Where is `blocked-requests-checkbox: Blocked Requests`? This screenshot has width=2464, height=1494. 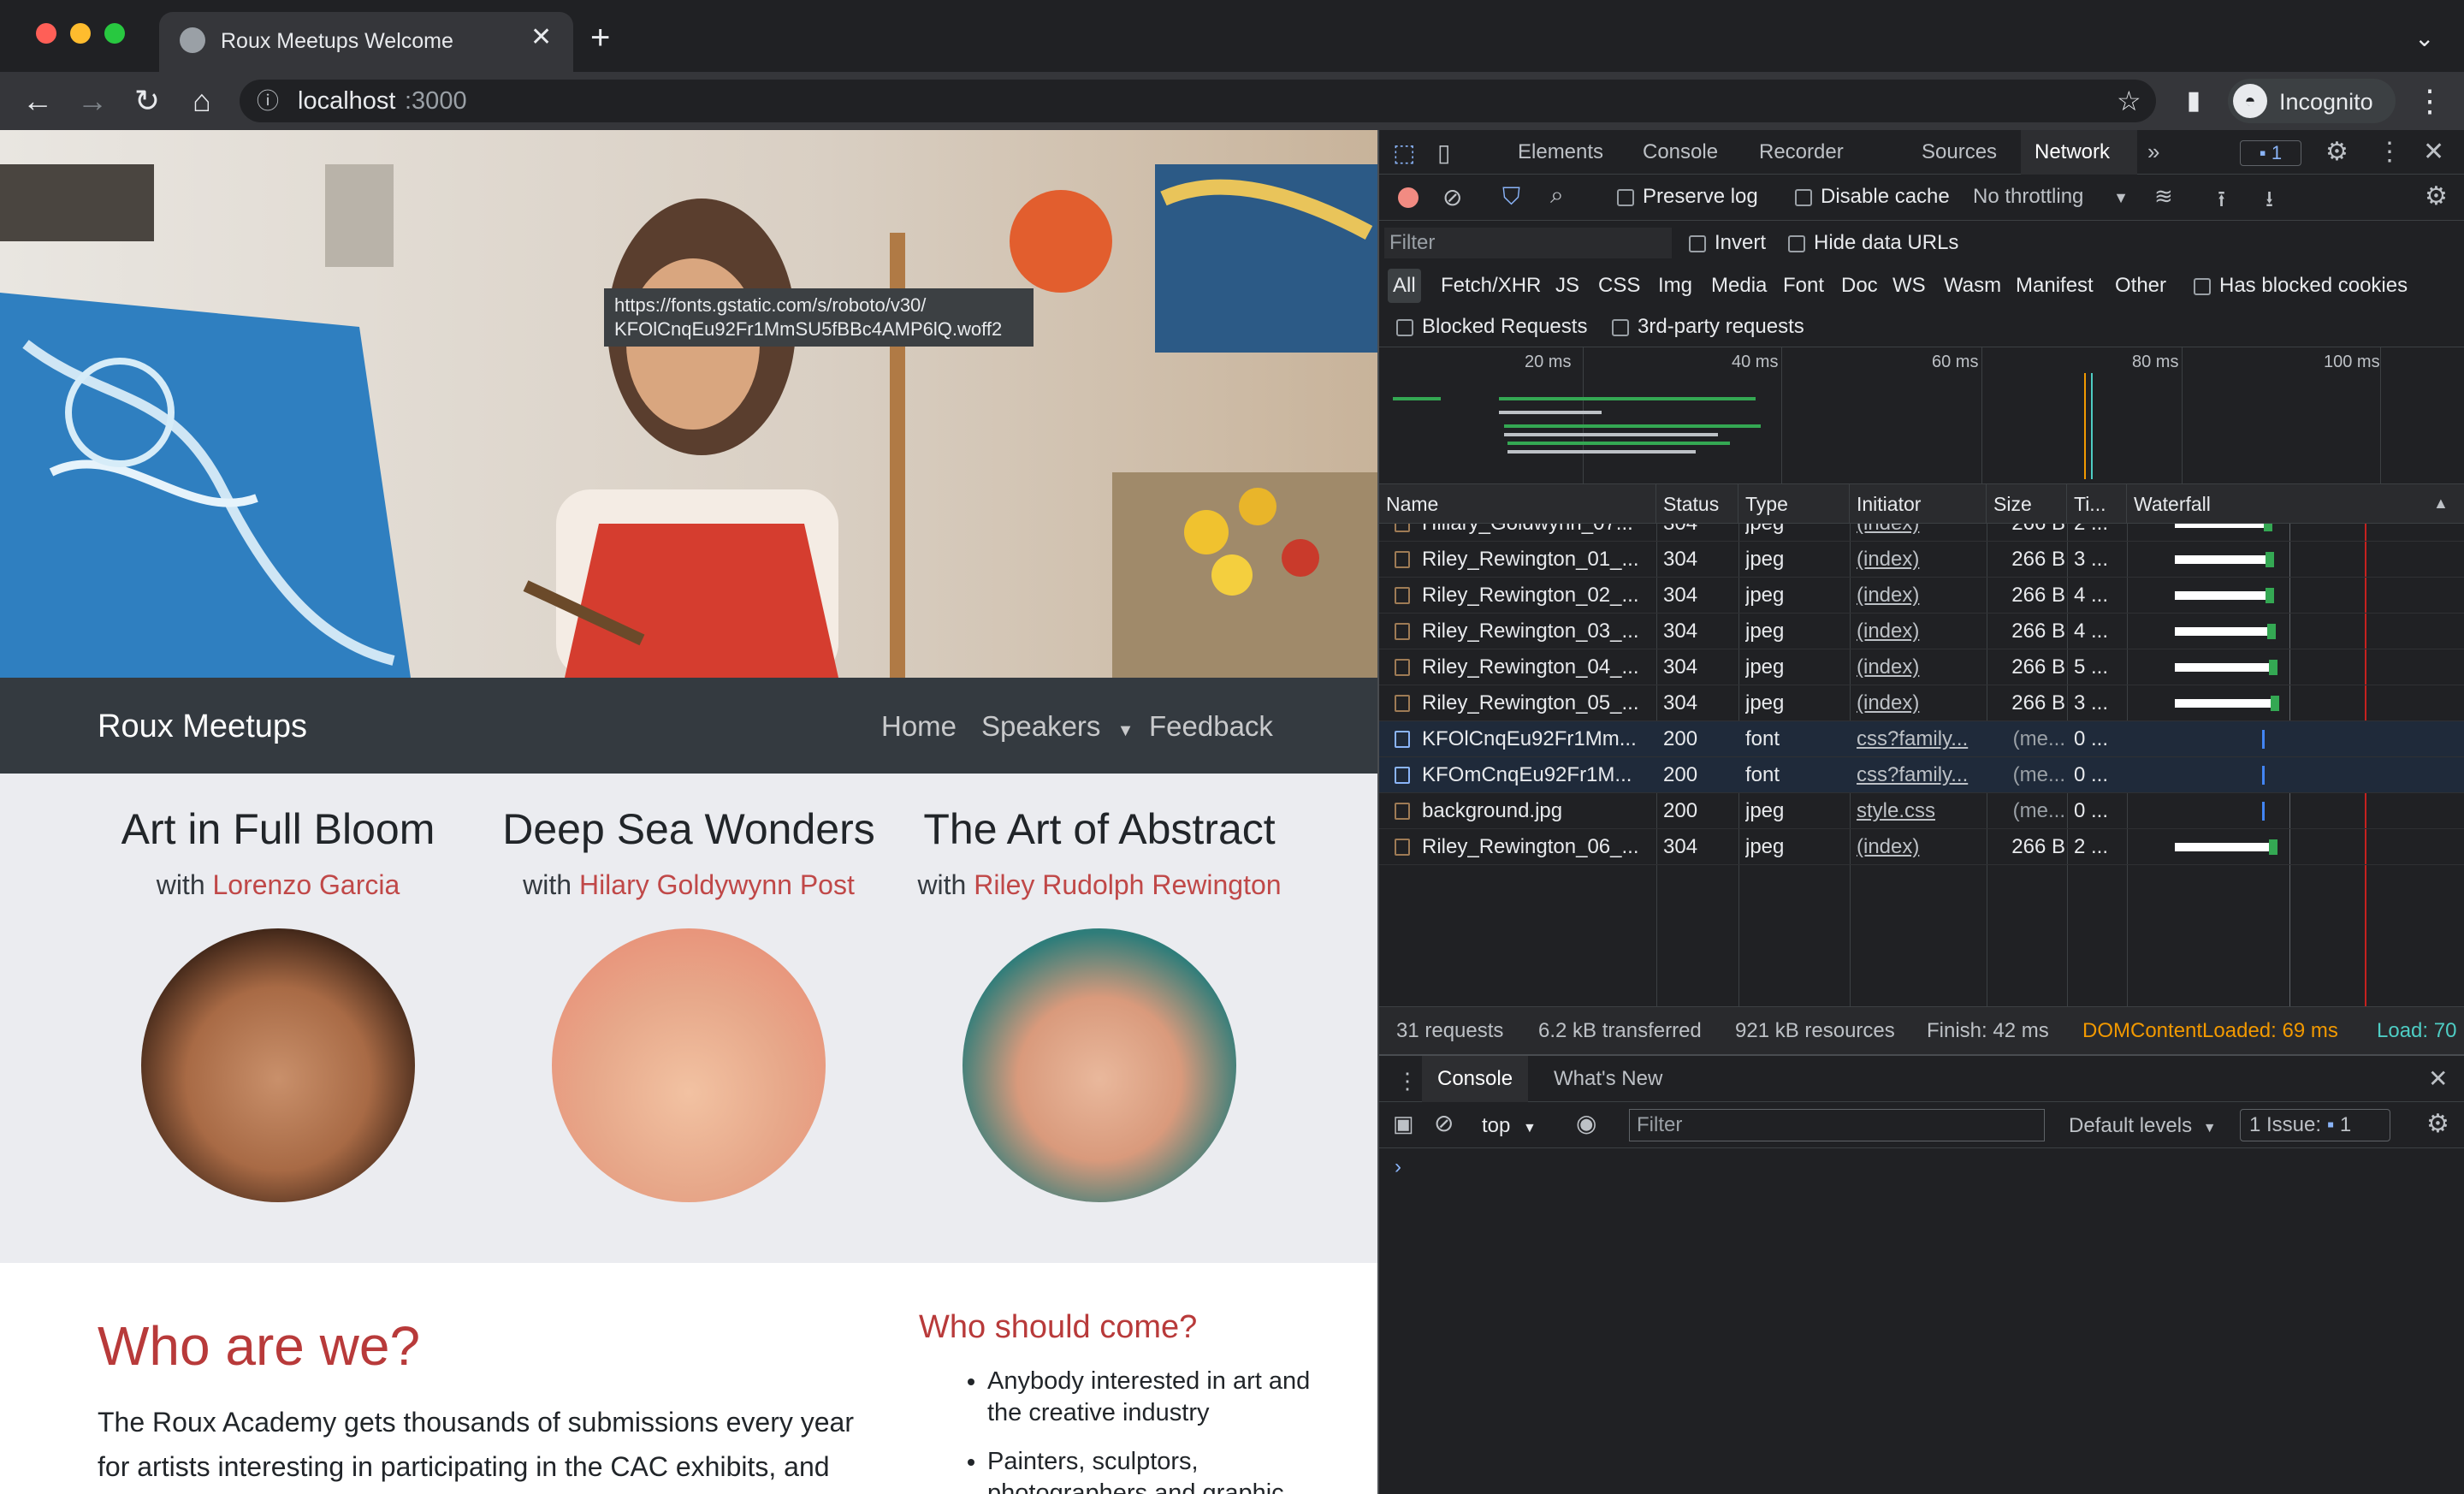 blocked-requests-checkbox: Blocked Requests is located at coordinates (1491, 326).